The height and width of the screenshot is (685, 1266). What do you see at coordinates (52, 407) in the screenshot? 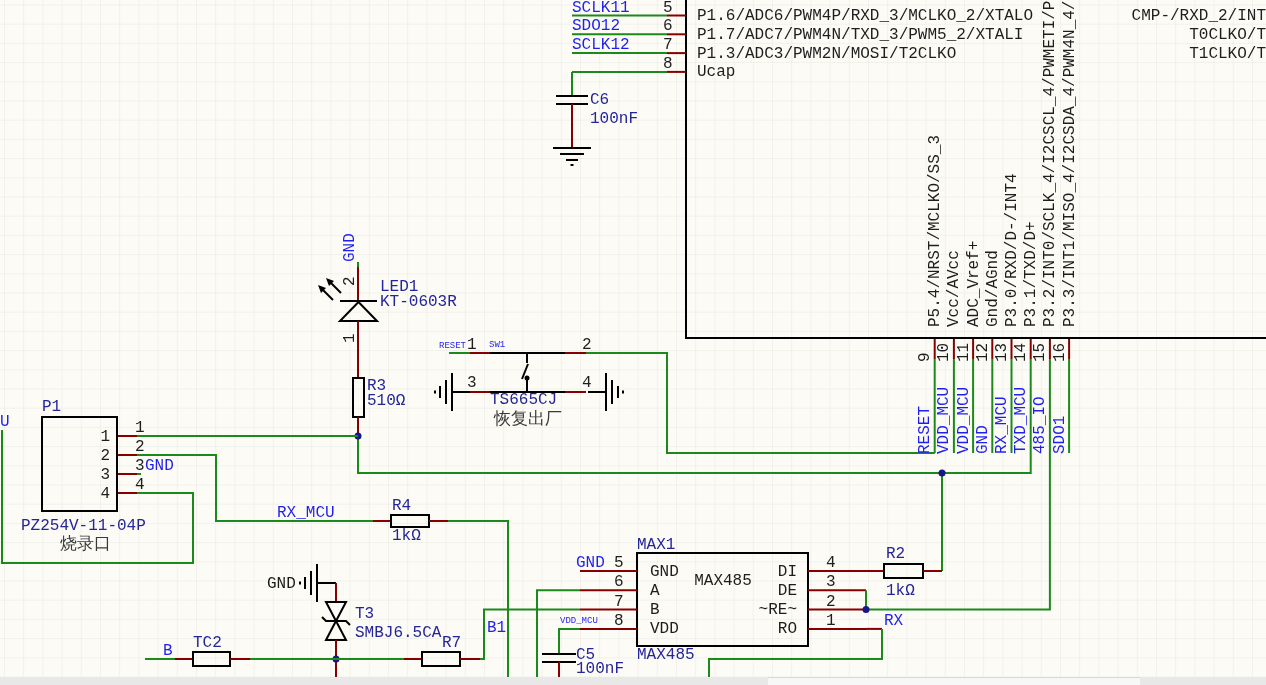
I see `designator: P1` at bounding box center [52, 407].